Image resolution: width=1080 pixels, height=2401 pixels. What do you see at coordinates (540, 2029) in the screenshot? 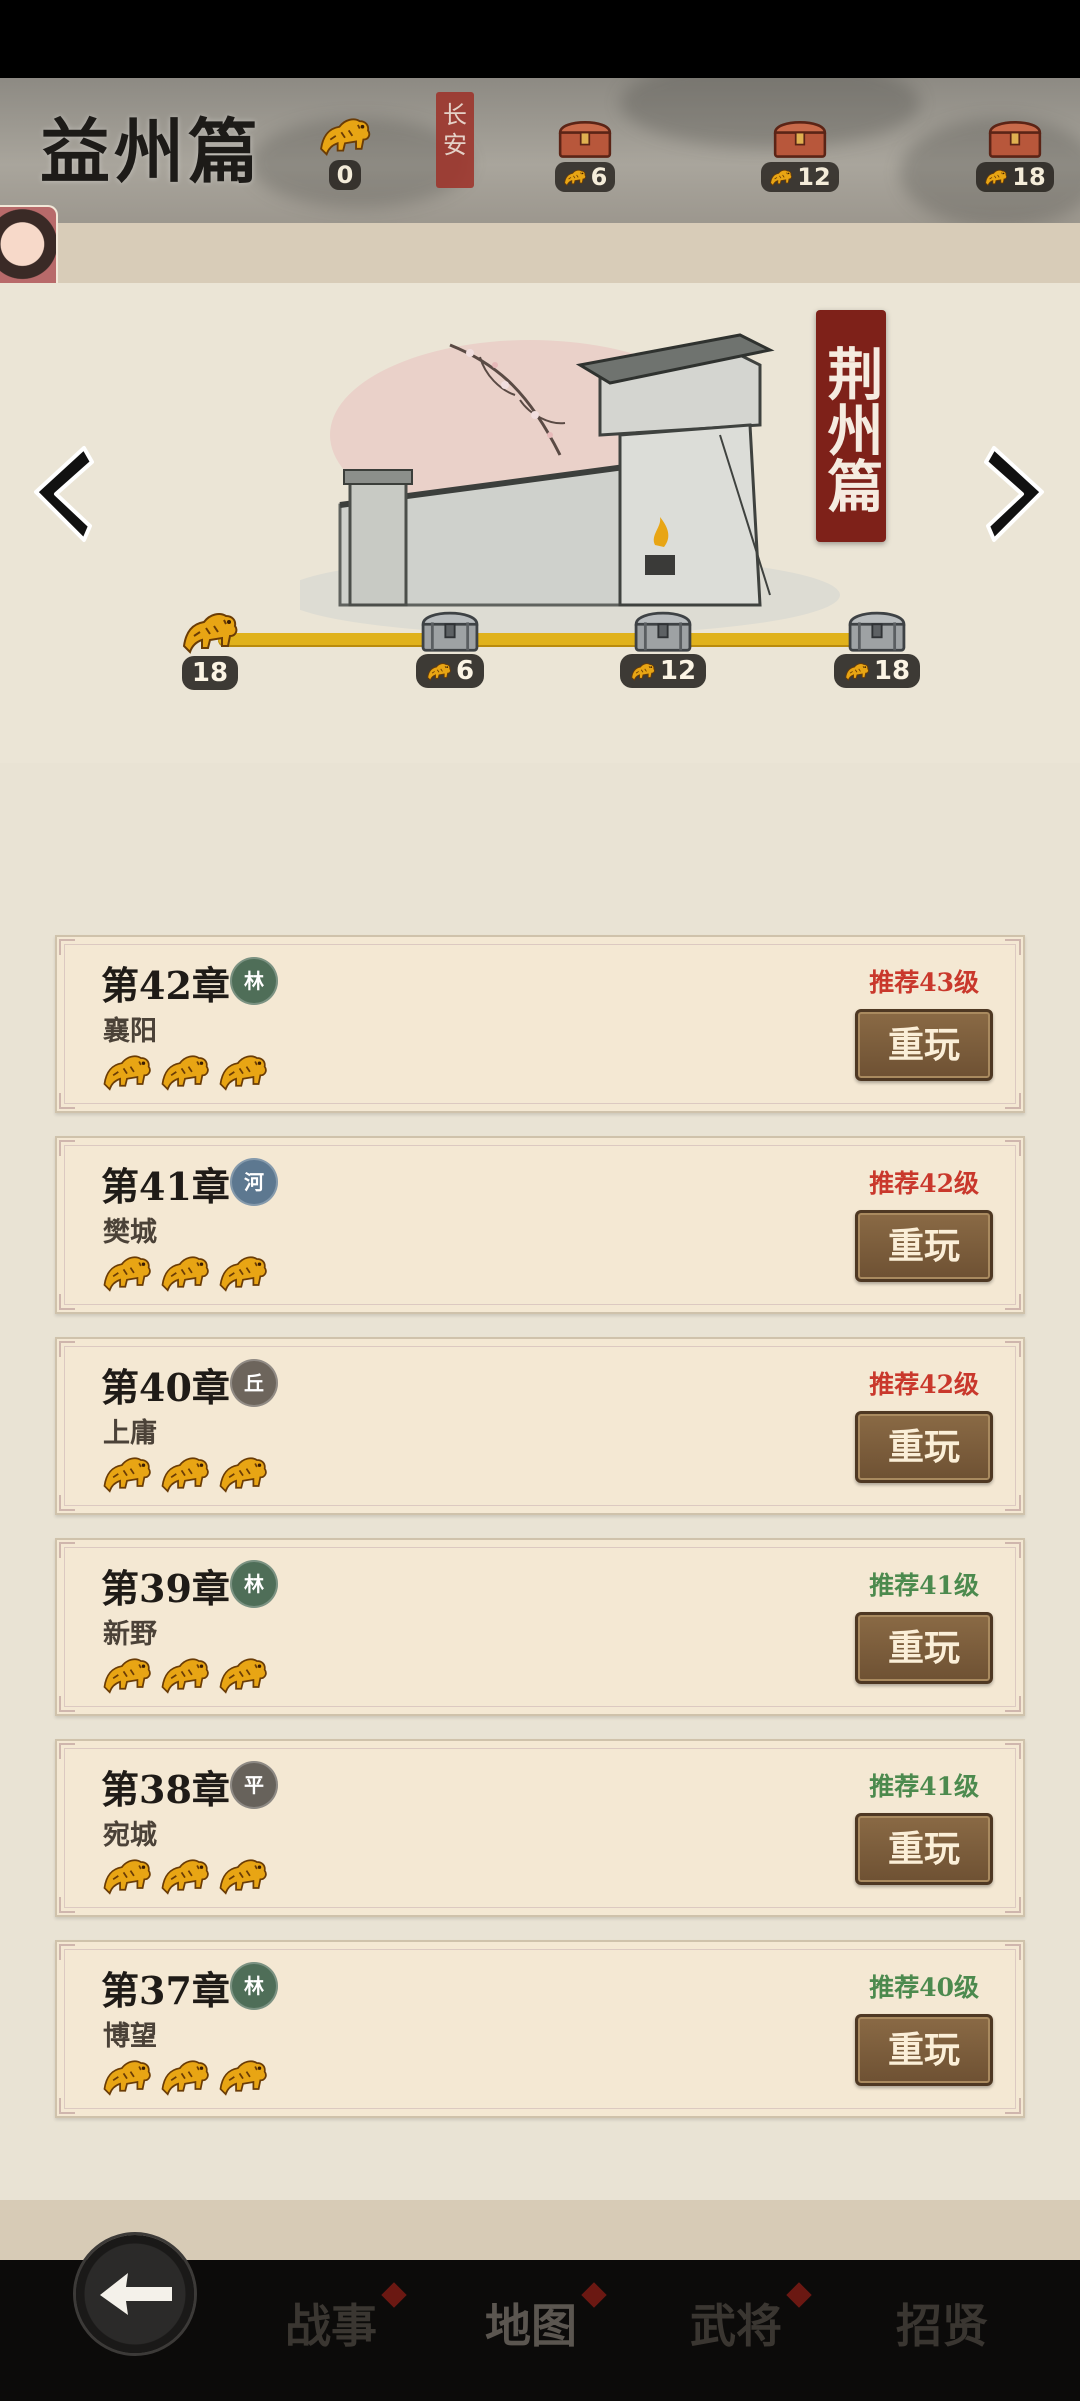
I see `chapter-card: 第37章林博望 推荐40级 重玩` at bounding box center [540, 2029].